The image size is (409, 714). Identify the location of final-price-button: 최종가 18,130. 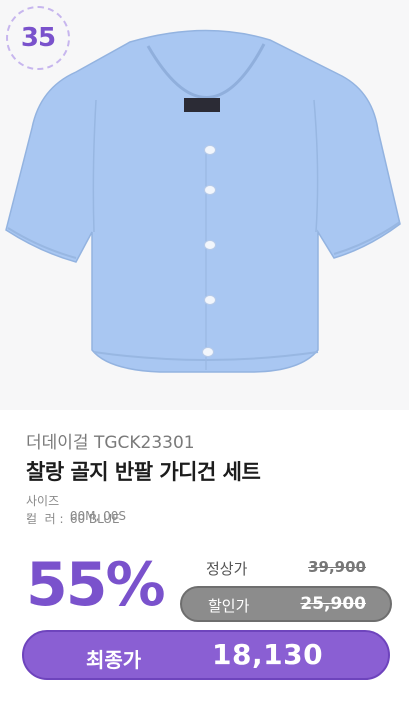
(206, 655).